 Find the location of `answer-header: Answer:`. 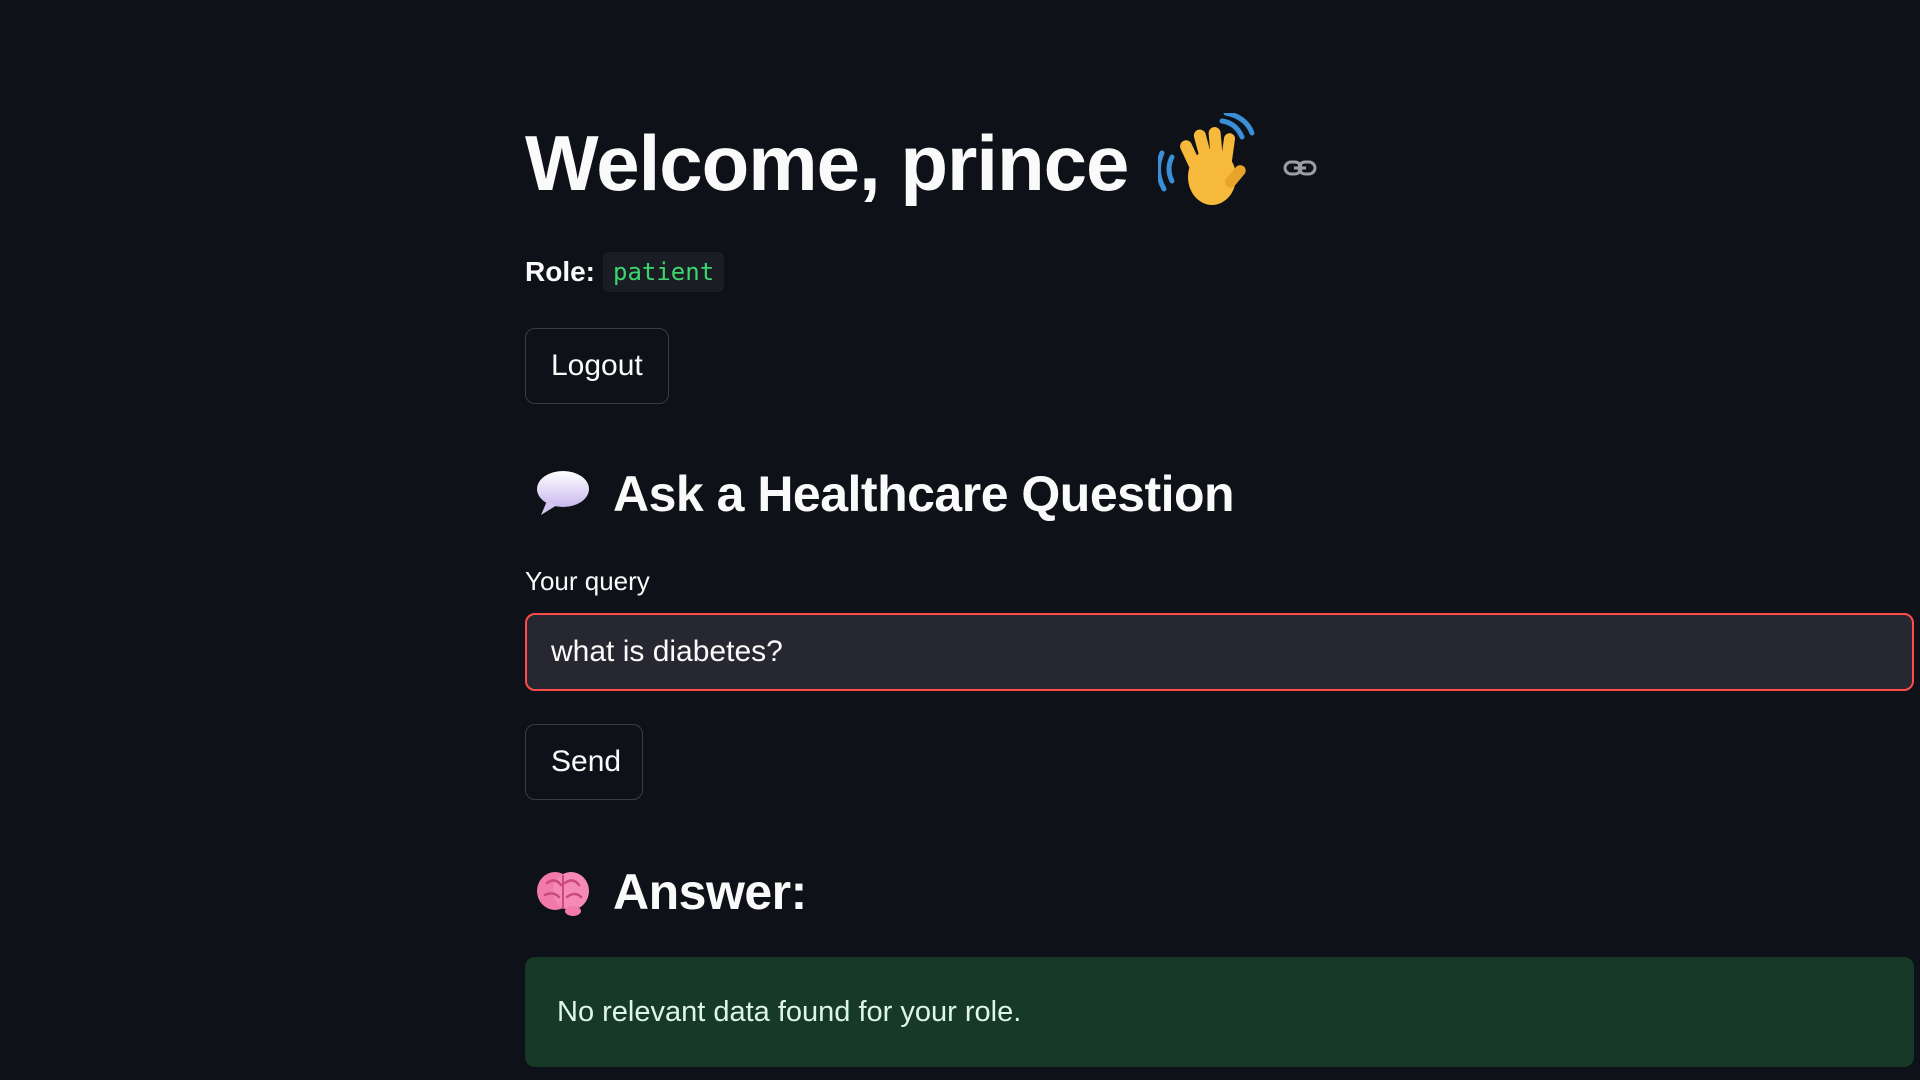

answer-header: Answer: is located at coordinates (670, 892).